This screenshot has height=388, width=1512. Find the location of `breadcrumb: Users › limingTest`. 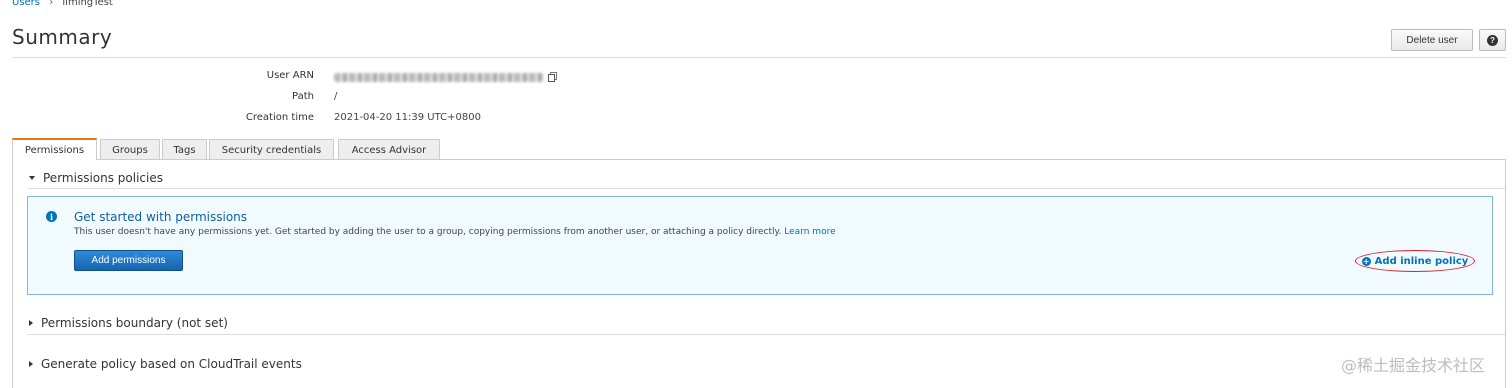

breadcrumb: Users › limingTest is located at coordinates (62, 4).